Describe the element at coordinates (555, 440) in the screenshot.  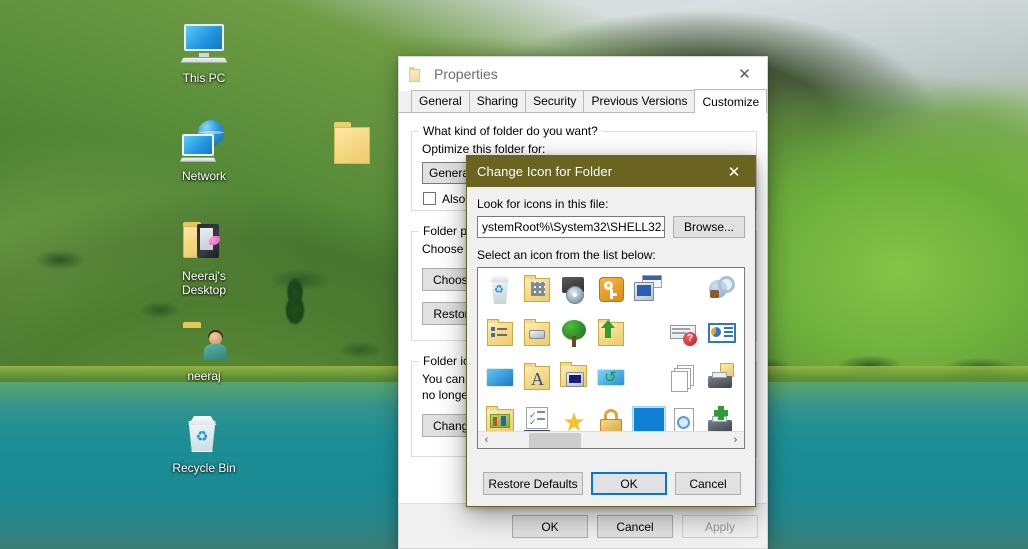
I see `scrollbar-thumb` at that location.